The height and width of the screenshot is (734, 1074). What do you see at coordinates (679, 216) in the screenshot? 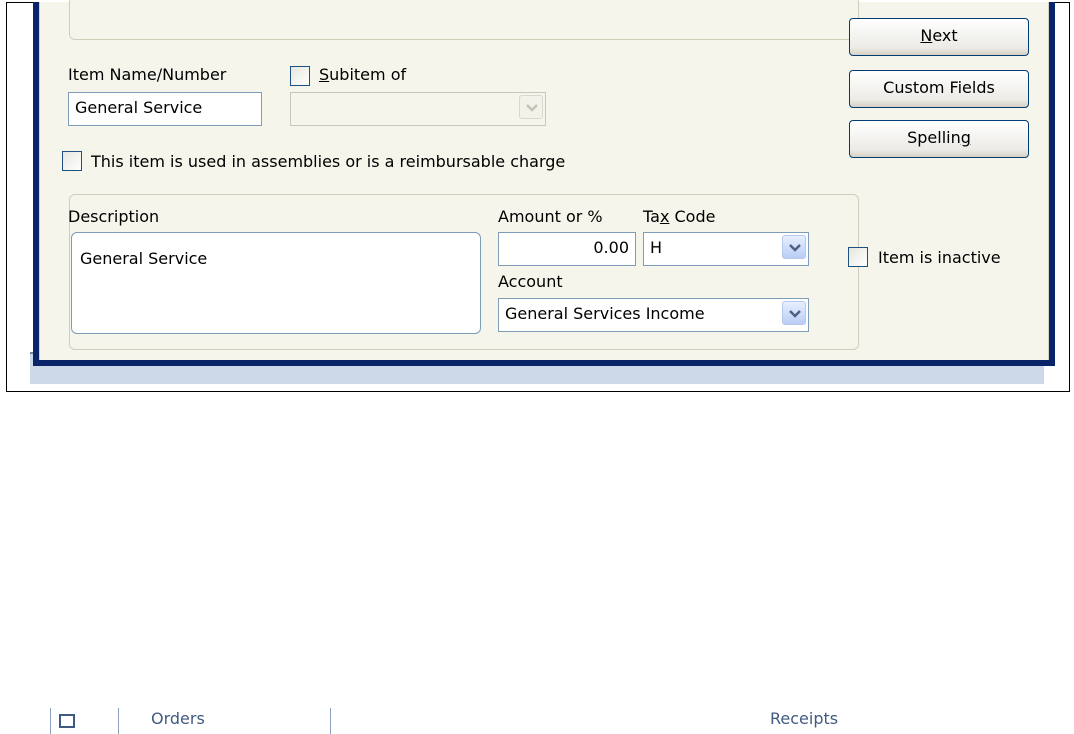
I see `tax-code-label: Tax Code` at bounding box center [679, 216].